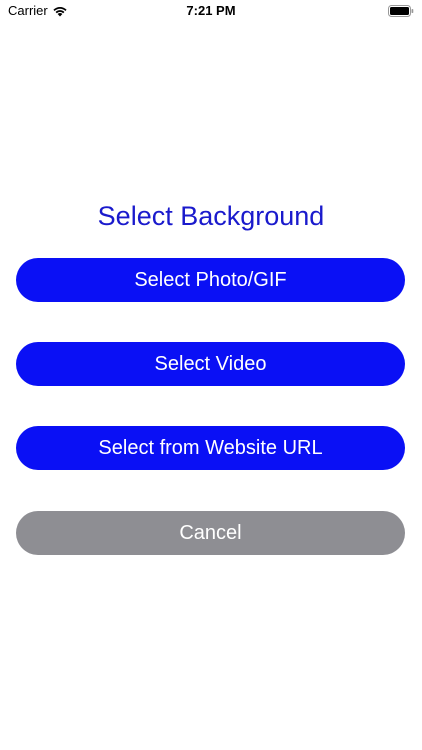 This screenshot has height=750, width=422. What do you see at coordinates (401, 11) in the screenshot?
I see `battery-icon` at bounding box center [401, 11].